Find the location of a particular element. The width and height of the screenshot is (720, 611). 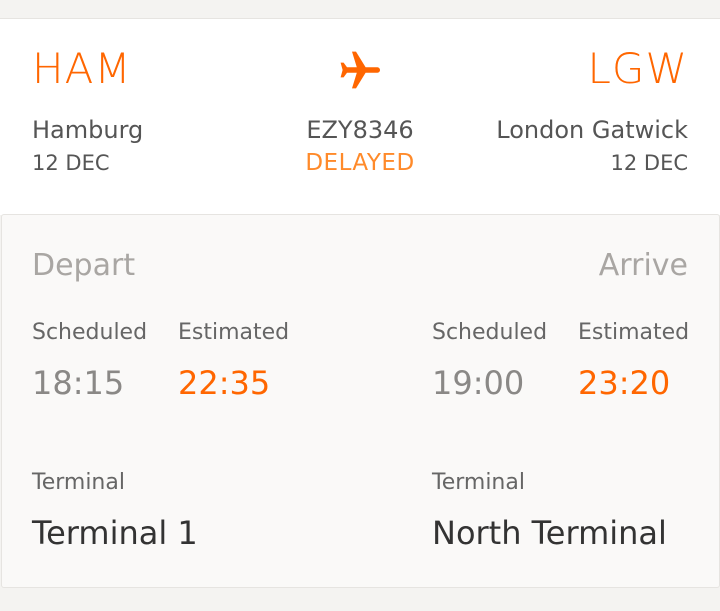

depart-estimated-time: 22:35 is located at coordinates (224, 383).